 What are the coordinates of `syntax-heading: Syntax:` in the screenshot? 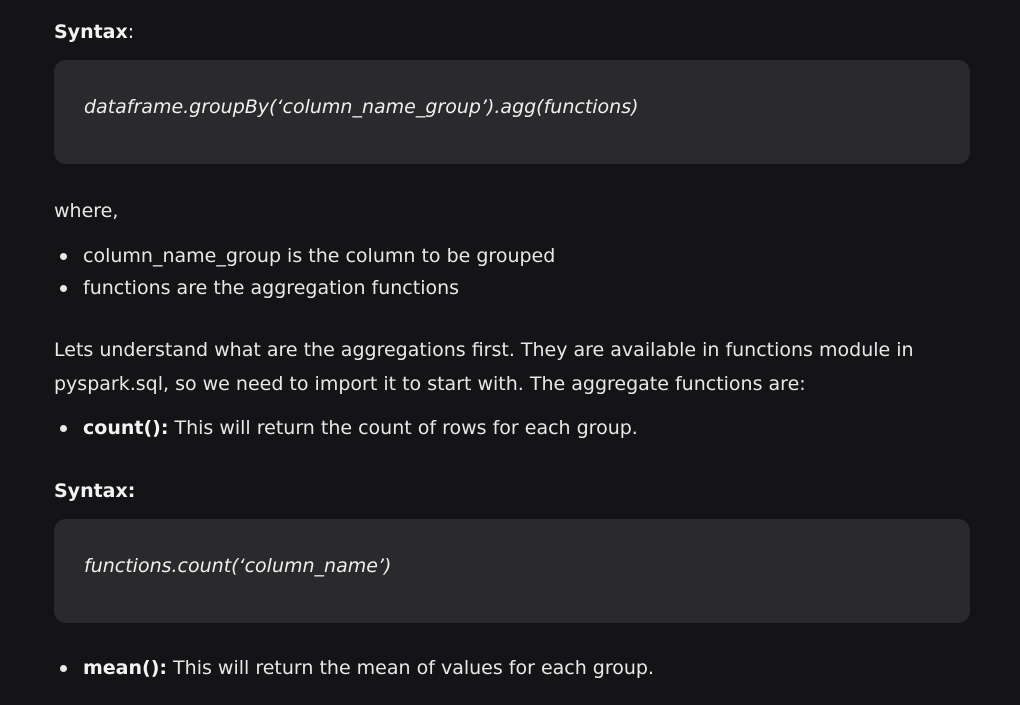 It's located at (94, 32).